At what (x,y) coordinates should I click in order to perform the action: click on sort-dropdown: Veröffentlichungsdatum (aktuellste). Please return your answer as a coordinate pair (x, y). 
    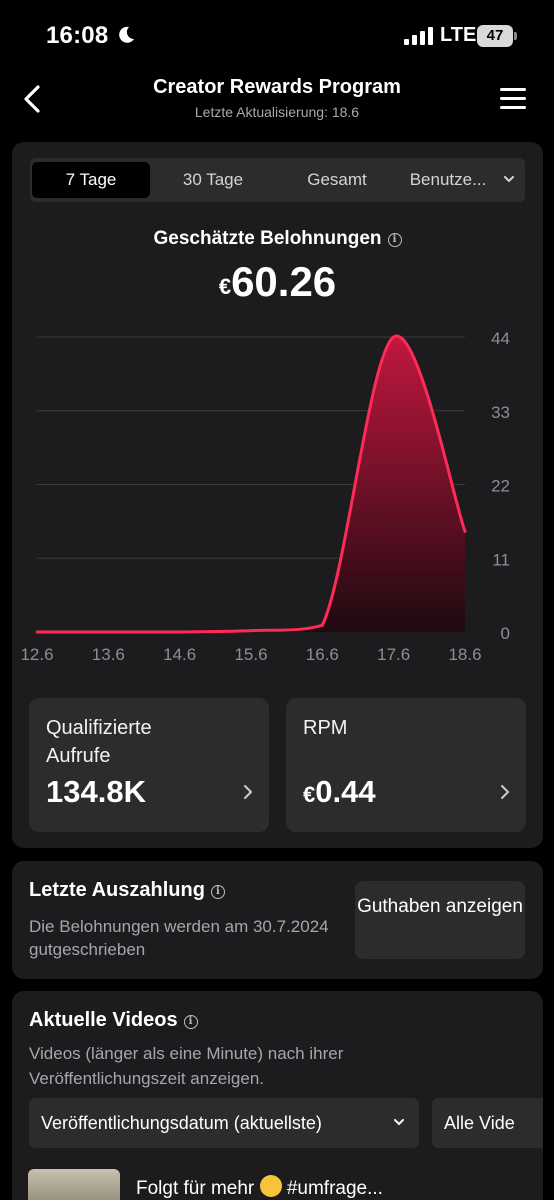
    Looking at the image, I should click on (224, 1123).